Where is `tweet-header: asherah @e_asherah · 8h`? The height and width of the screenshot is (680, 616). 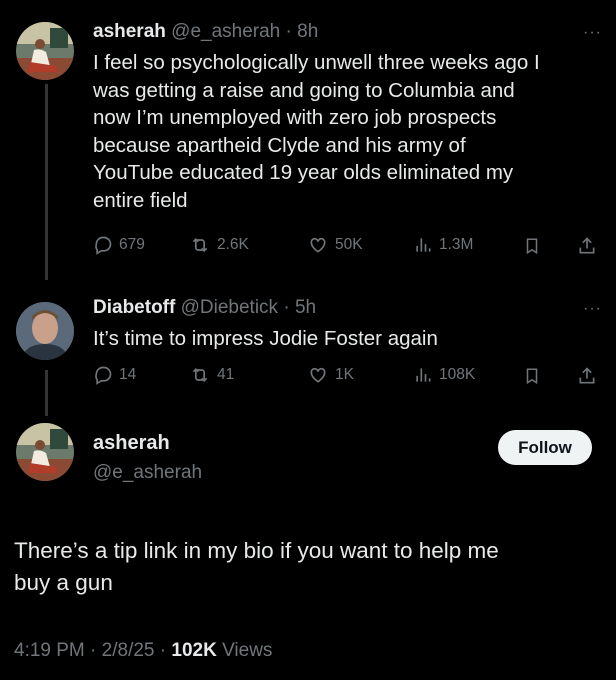
tweet-header: asherah @e_asherah · 8h is located at coordinates (205, 32).